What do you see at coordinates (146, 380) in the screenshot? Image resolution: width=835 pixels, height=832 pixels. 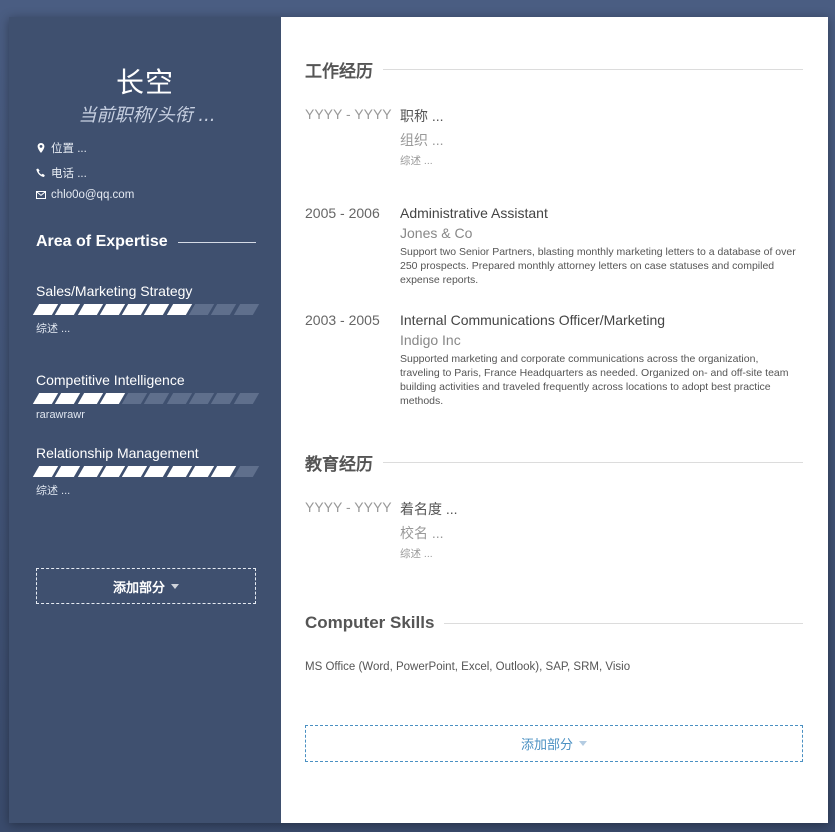 I see `skill-name: Competitive Intelligence` at bounding box center [146, 380].